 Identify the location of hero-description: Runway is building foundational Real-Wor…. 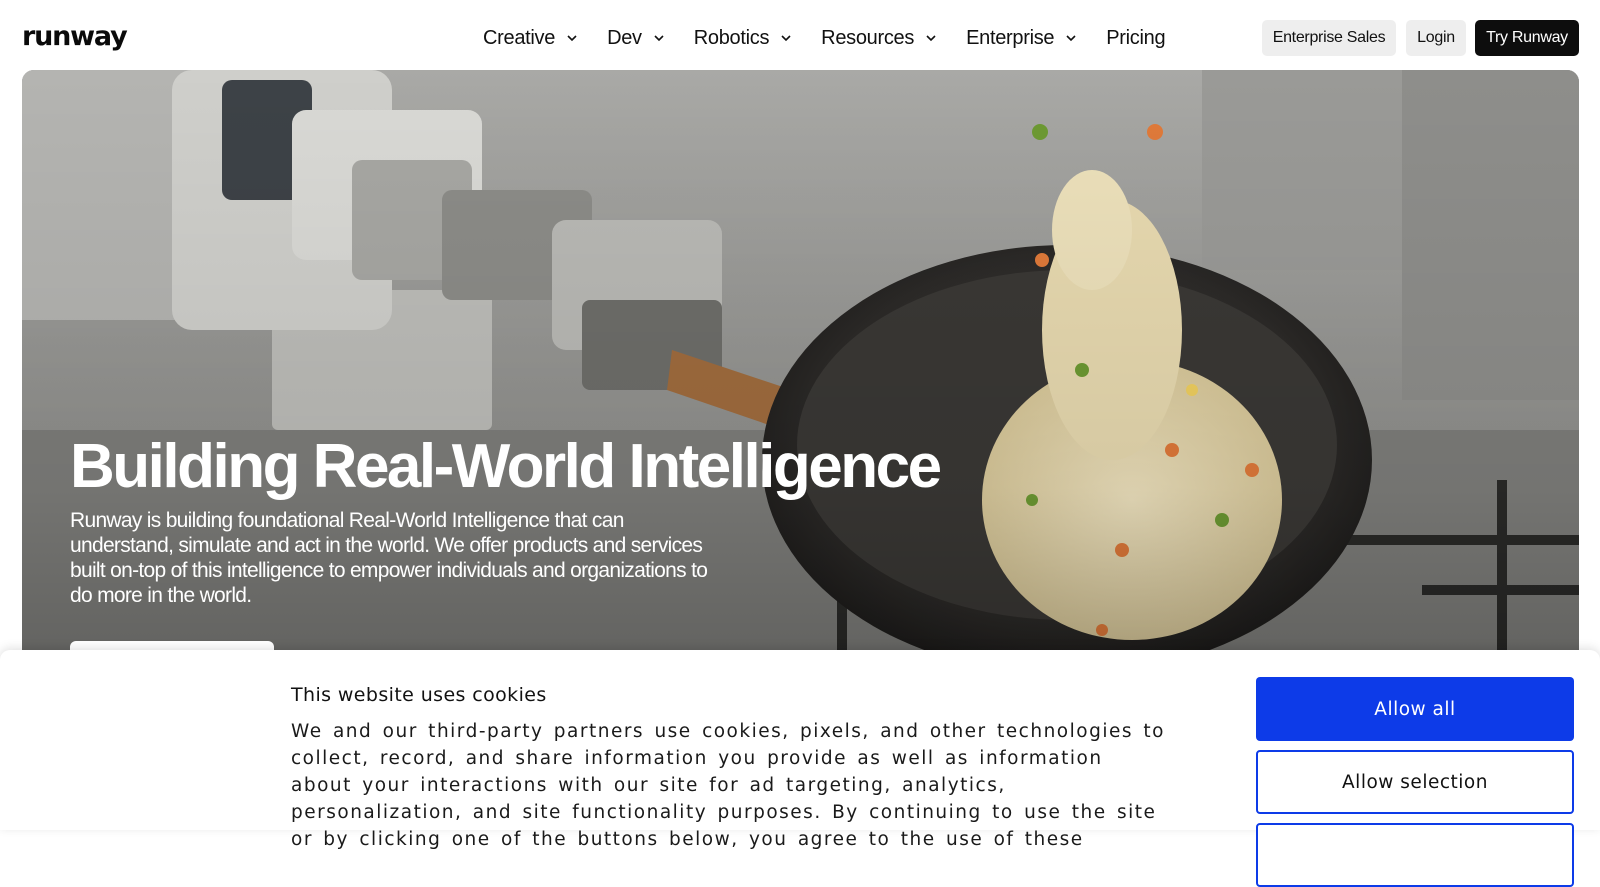
(389, 558).